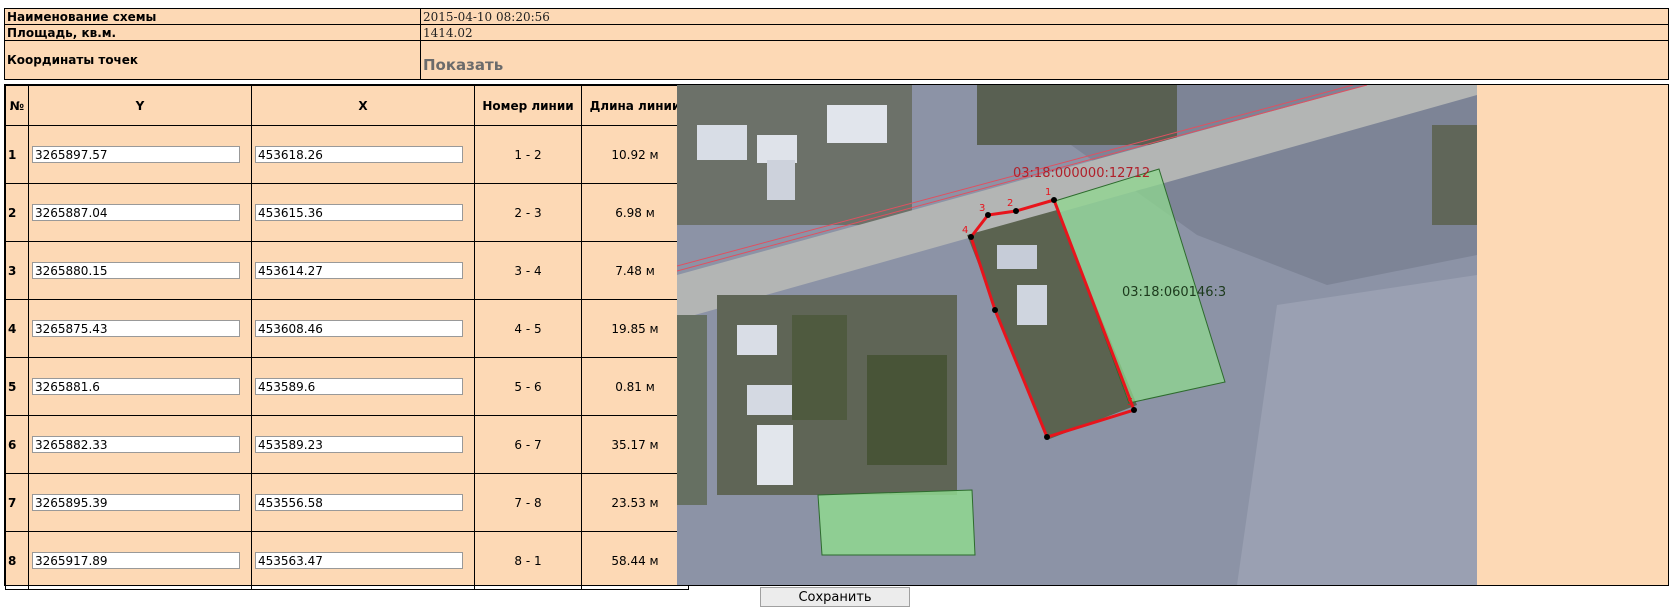 This screenshot has height=607, width=1673. What do you see at coordinates (635, 560) in the screenshot?
I see `line-length: 58.44 м` at bounding box center [635, 560].